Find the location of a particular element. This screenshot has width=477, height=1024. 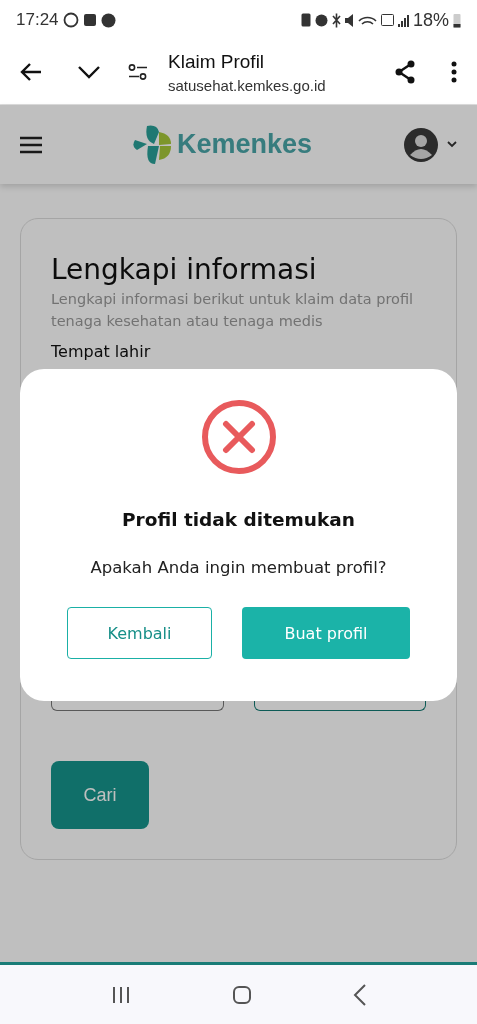

back-arrow-icon is located at coordinates (31, 72).